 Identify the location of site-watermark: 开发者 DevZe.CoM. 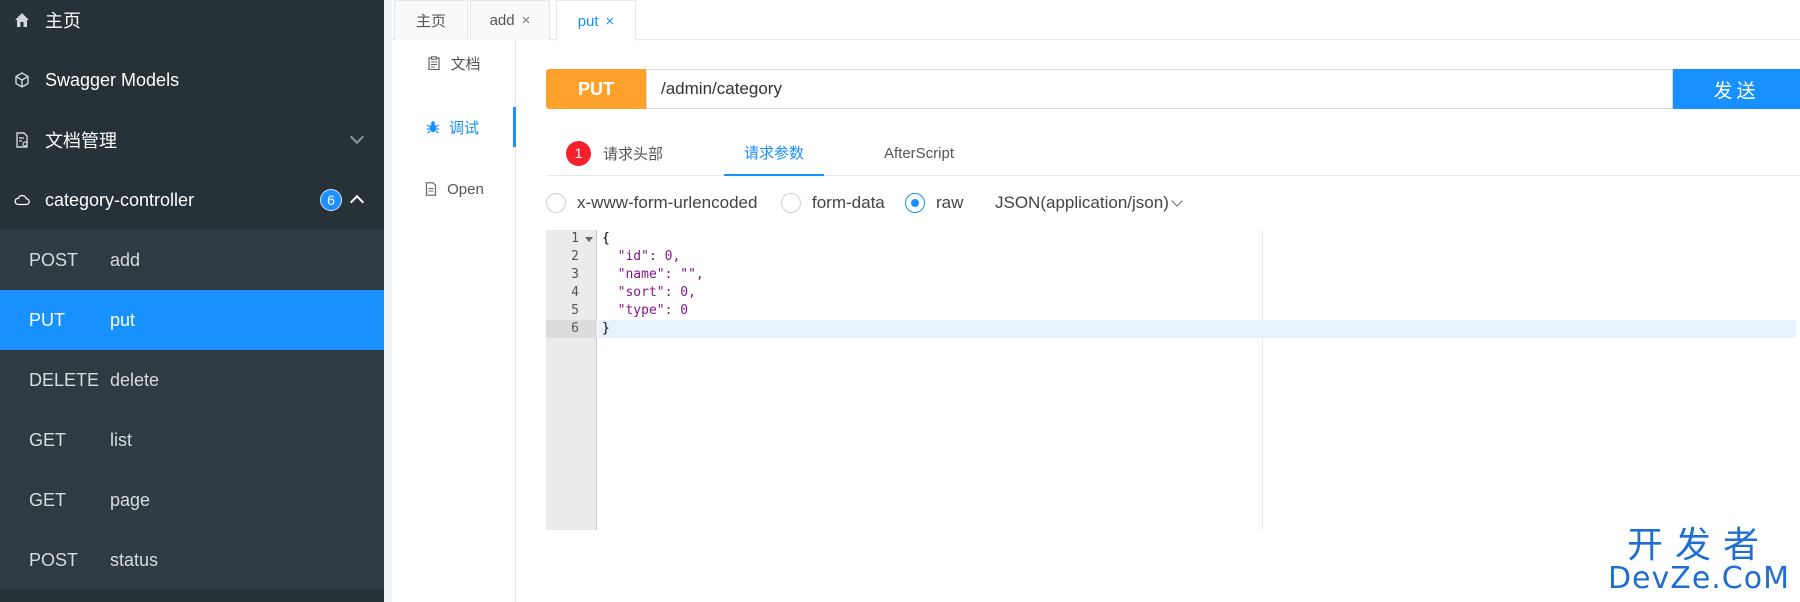
(1699, 561).